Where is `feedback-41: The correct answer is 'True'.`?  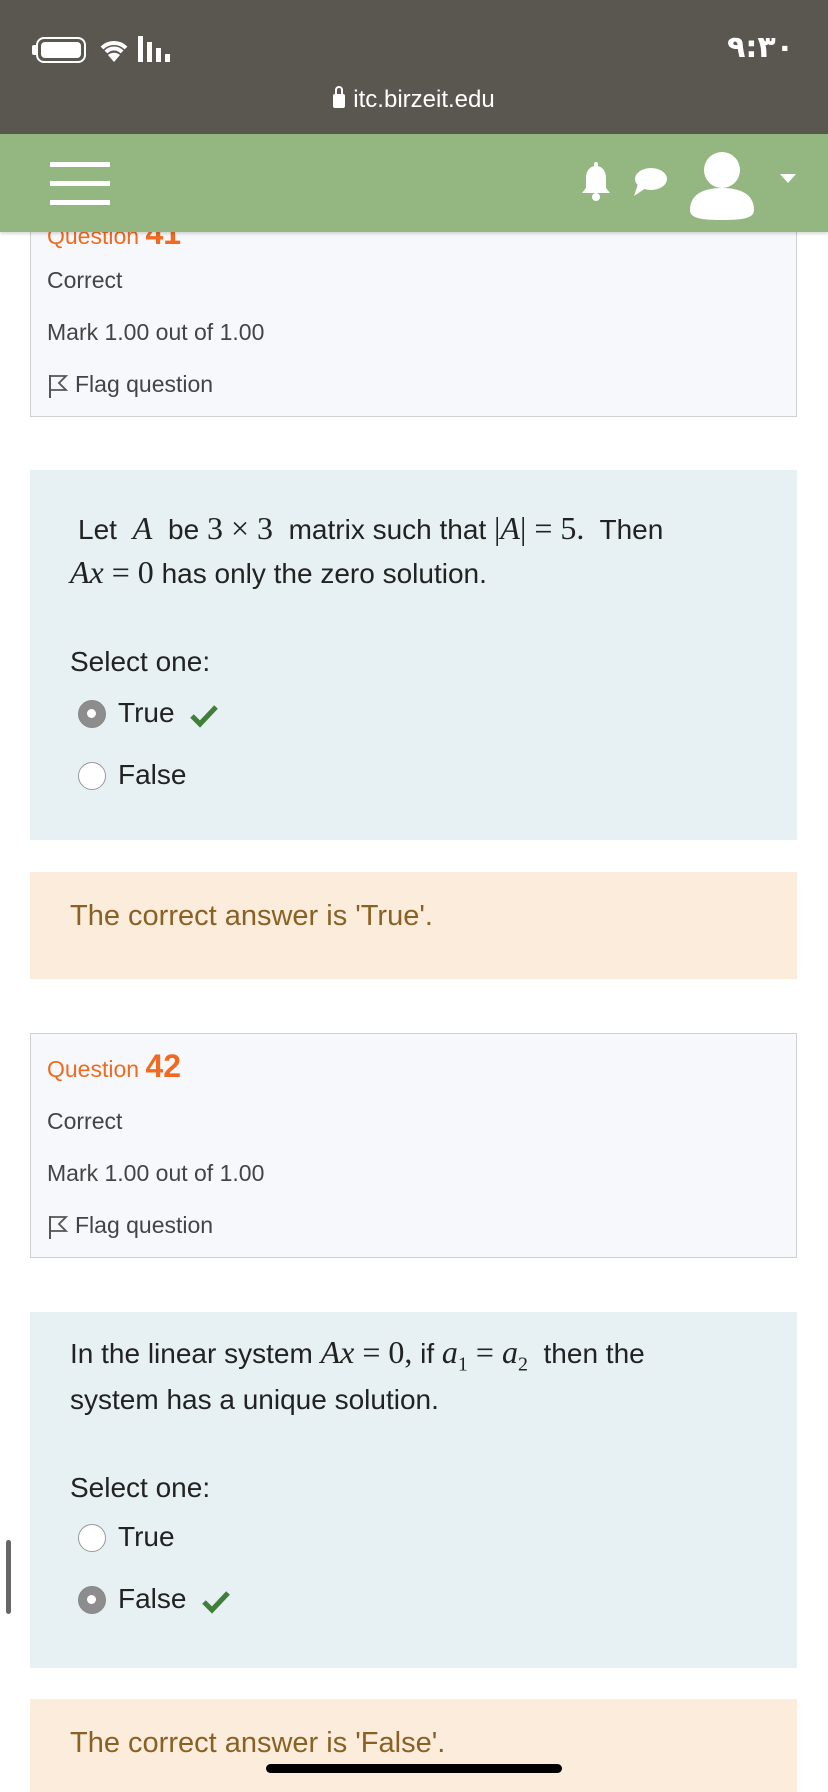
feedback-41: The correct answer is 'True'. is located at coordinates (413, 925).